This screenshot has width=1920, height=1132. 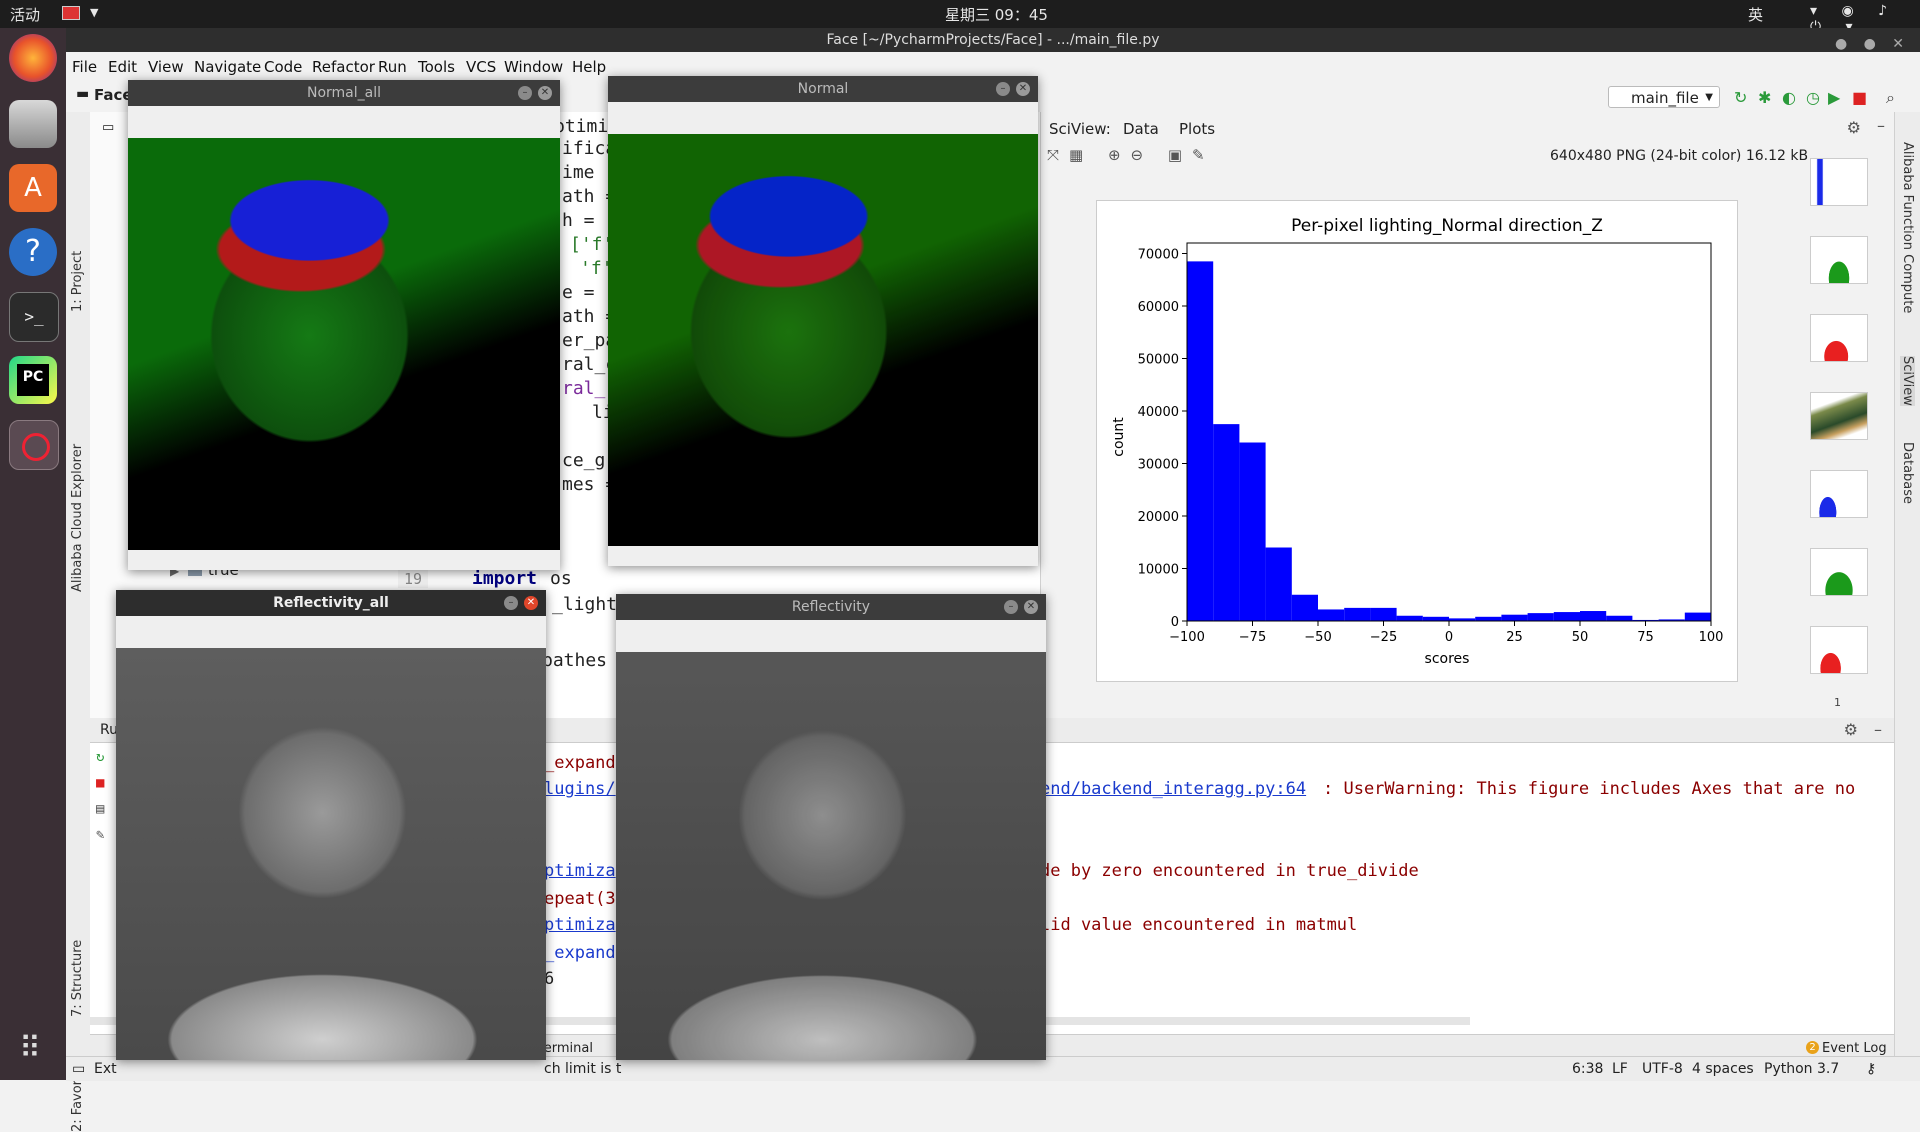 I want to click on menu-window: Window, so click(x=533, y=67).